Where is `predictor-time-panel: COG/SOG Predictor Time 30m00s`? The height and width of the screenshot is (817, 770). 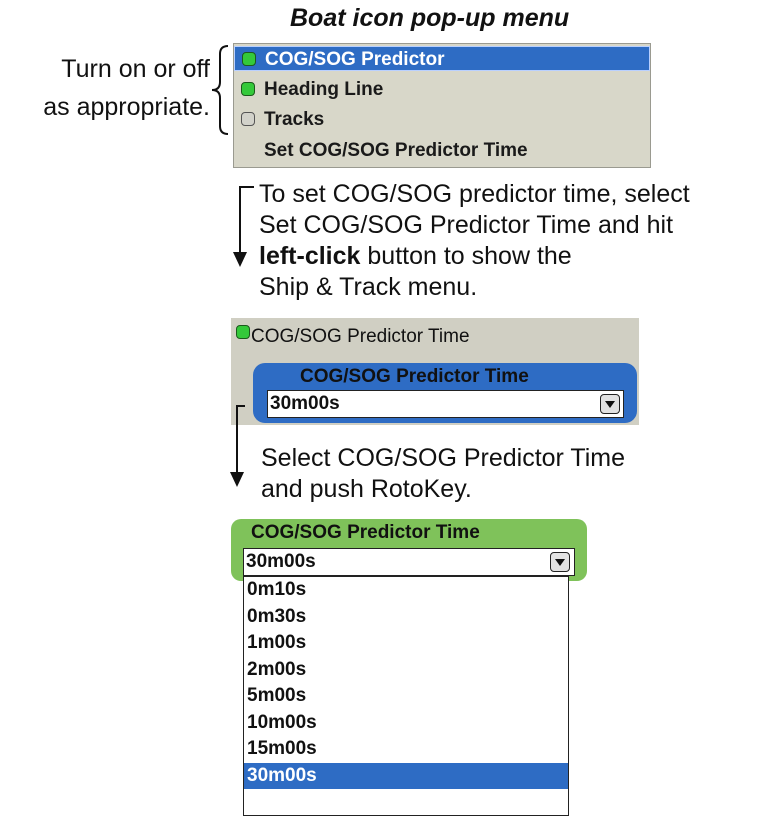
predictor-time-panel: COG/SOG Predictor Time 30m00s is located at coordinates (445, 393).